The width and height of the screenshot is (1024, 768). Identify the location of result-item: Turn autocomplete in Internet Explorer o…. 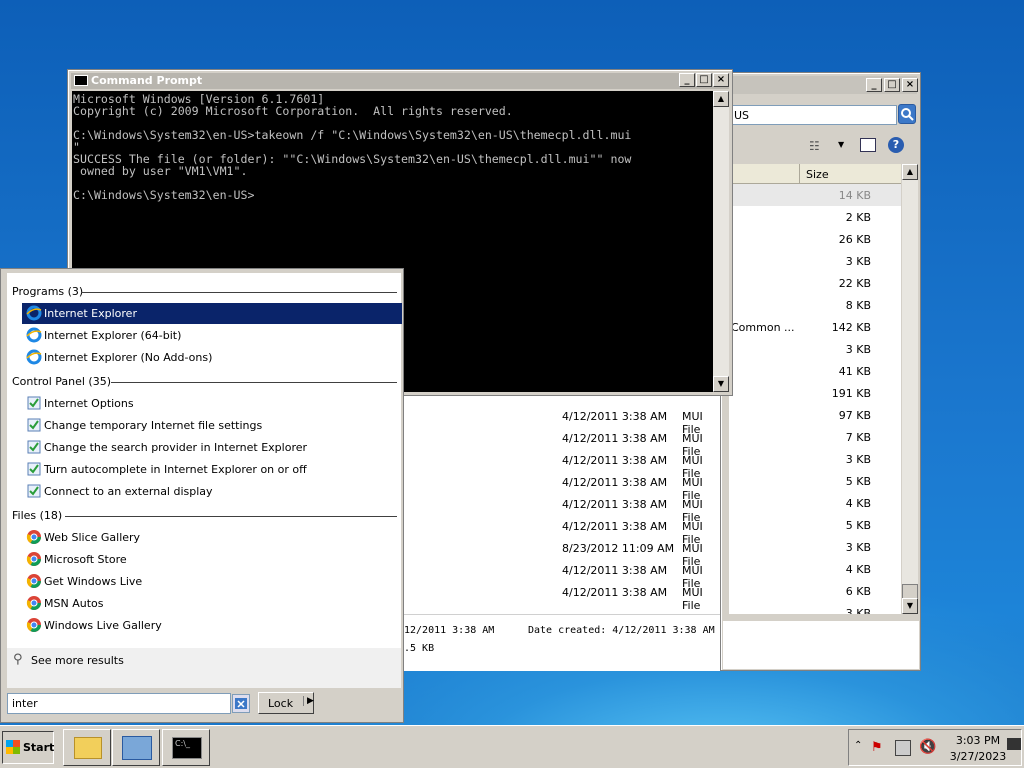
(212, 469).